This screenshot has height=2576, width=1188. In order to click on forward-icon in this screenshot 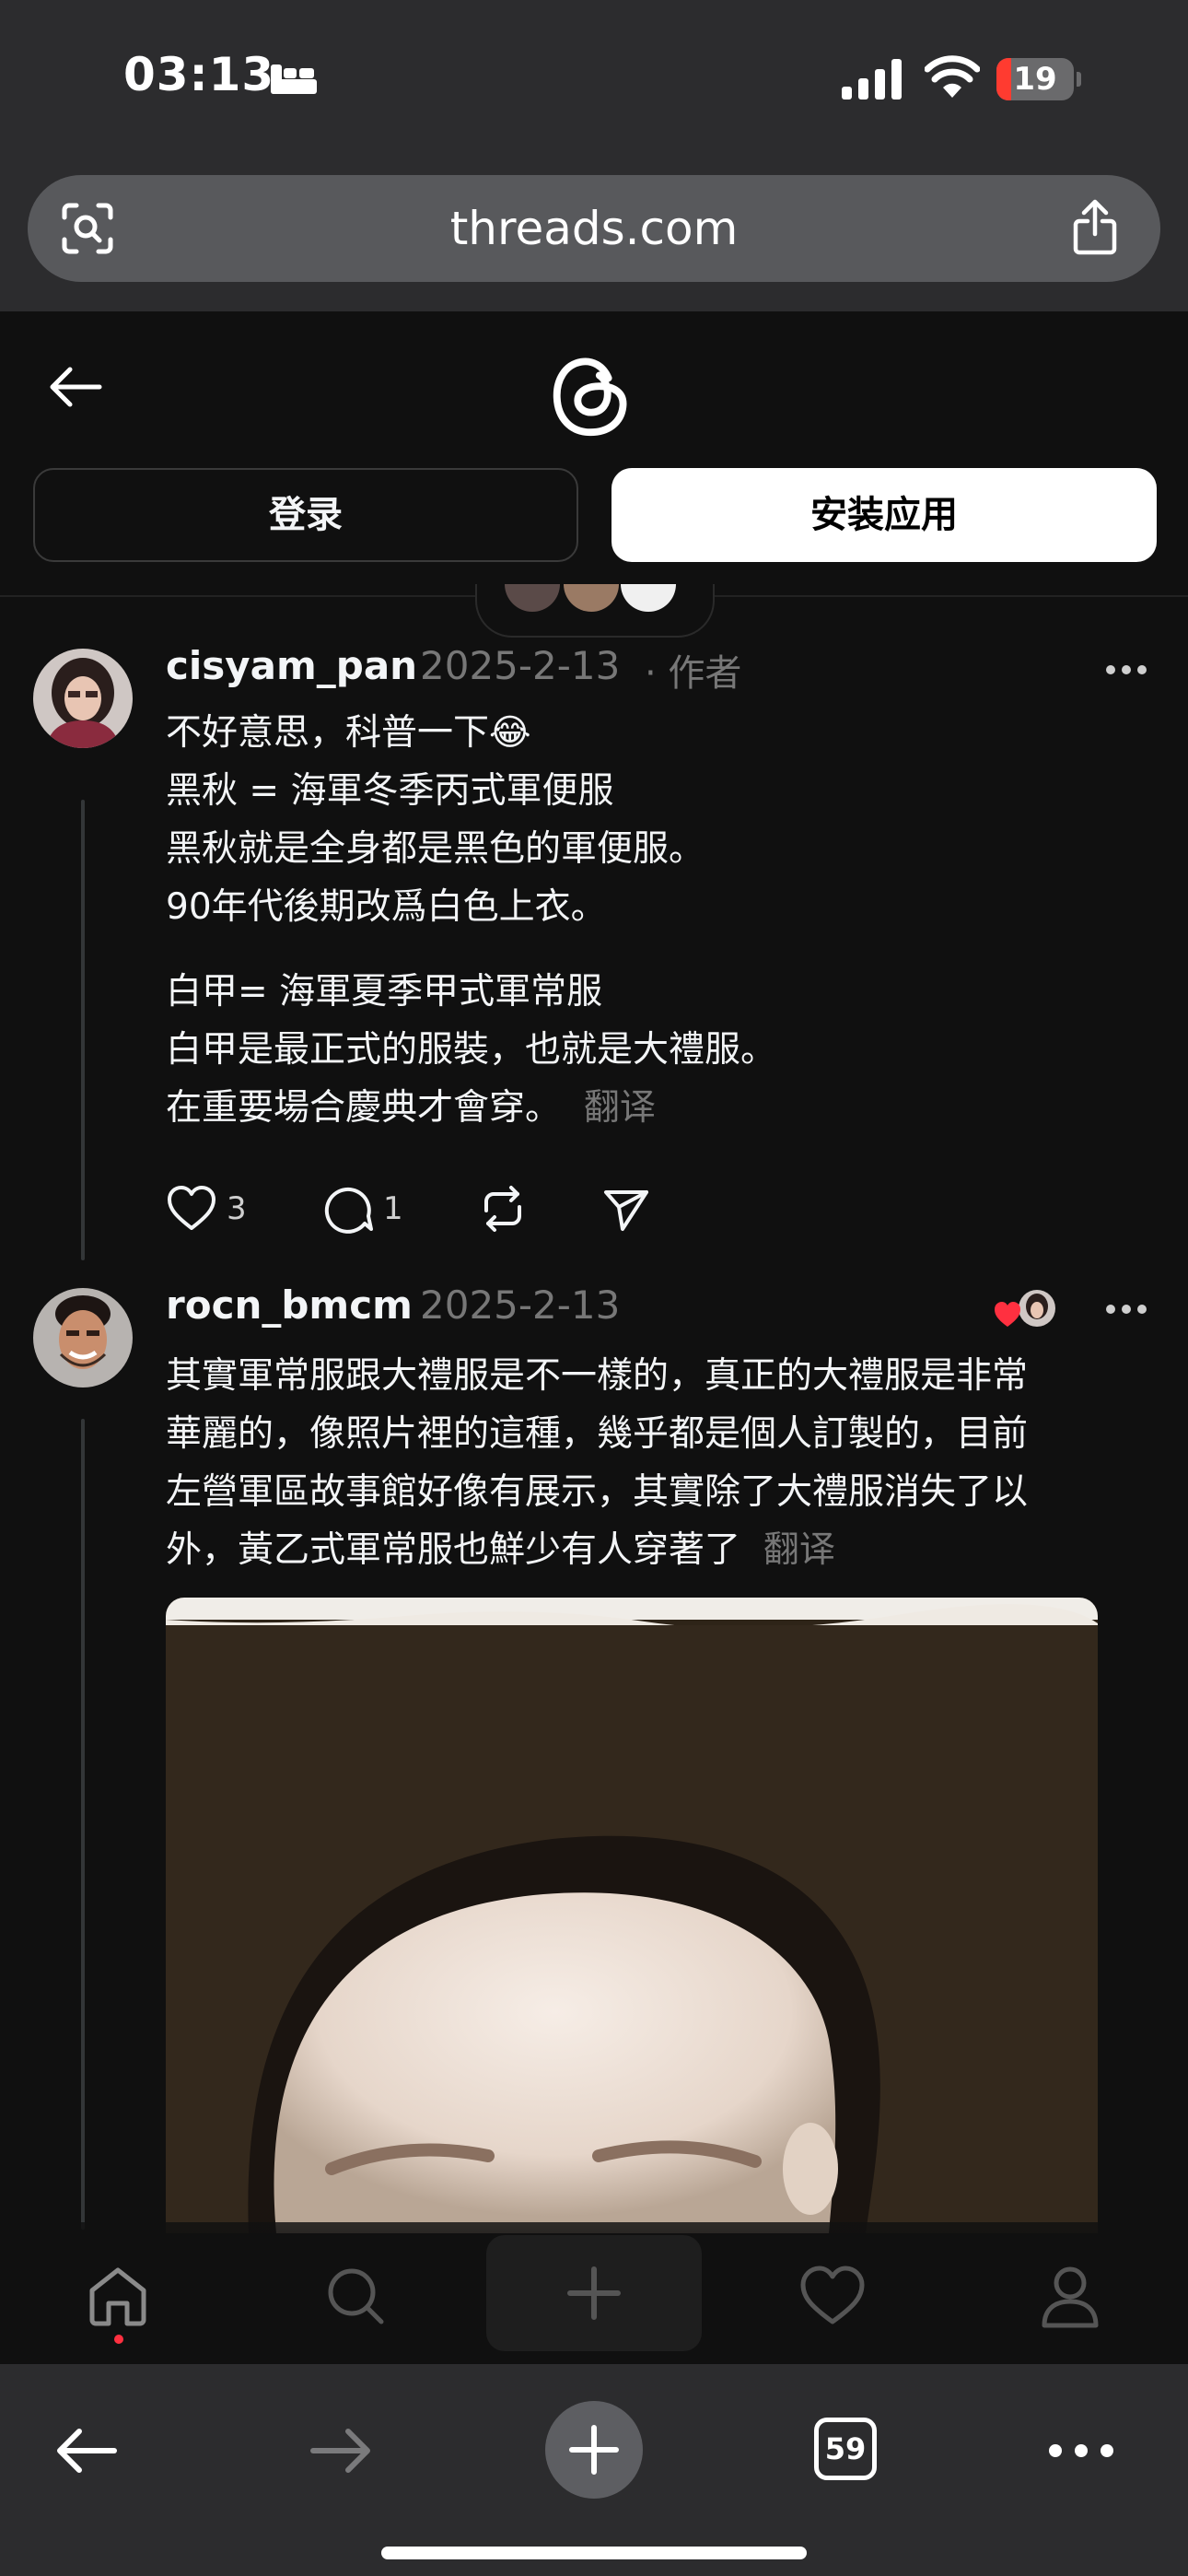, I will do `click(341, 2451)`.